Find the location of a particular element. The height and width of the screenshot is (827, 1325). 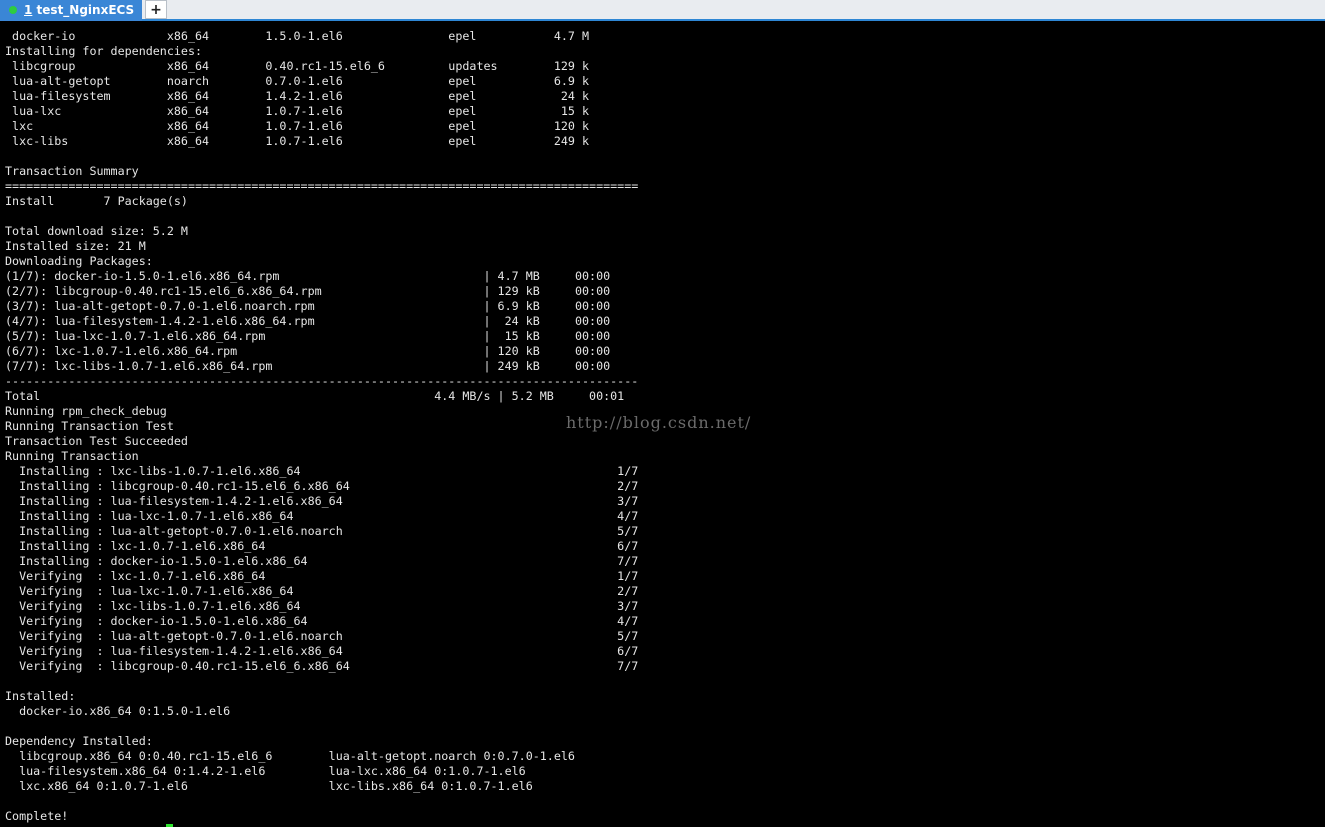

terminal-line: docker-io x86_64 1.5.0-1.el6 epel 4.7 M is located at coordinates (297, 36).